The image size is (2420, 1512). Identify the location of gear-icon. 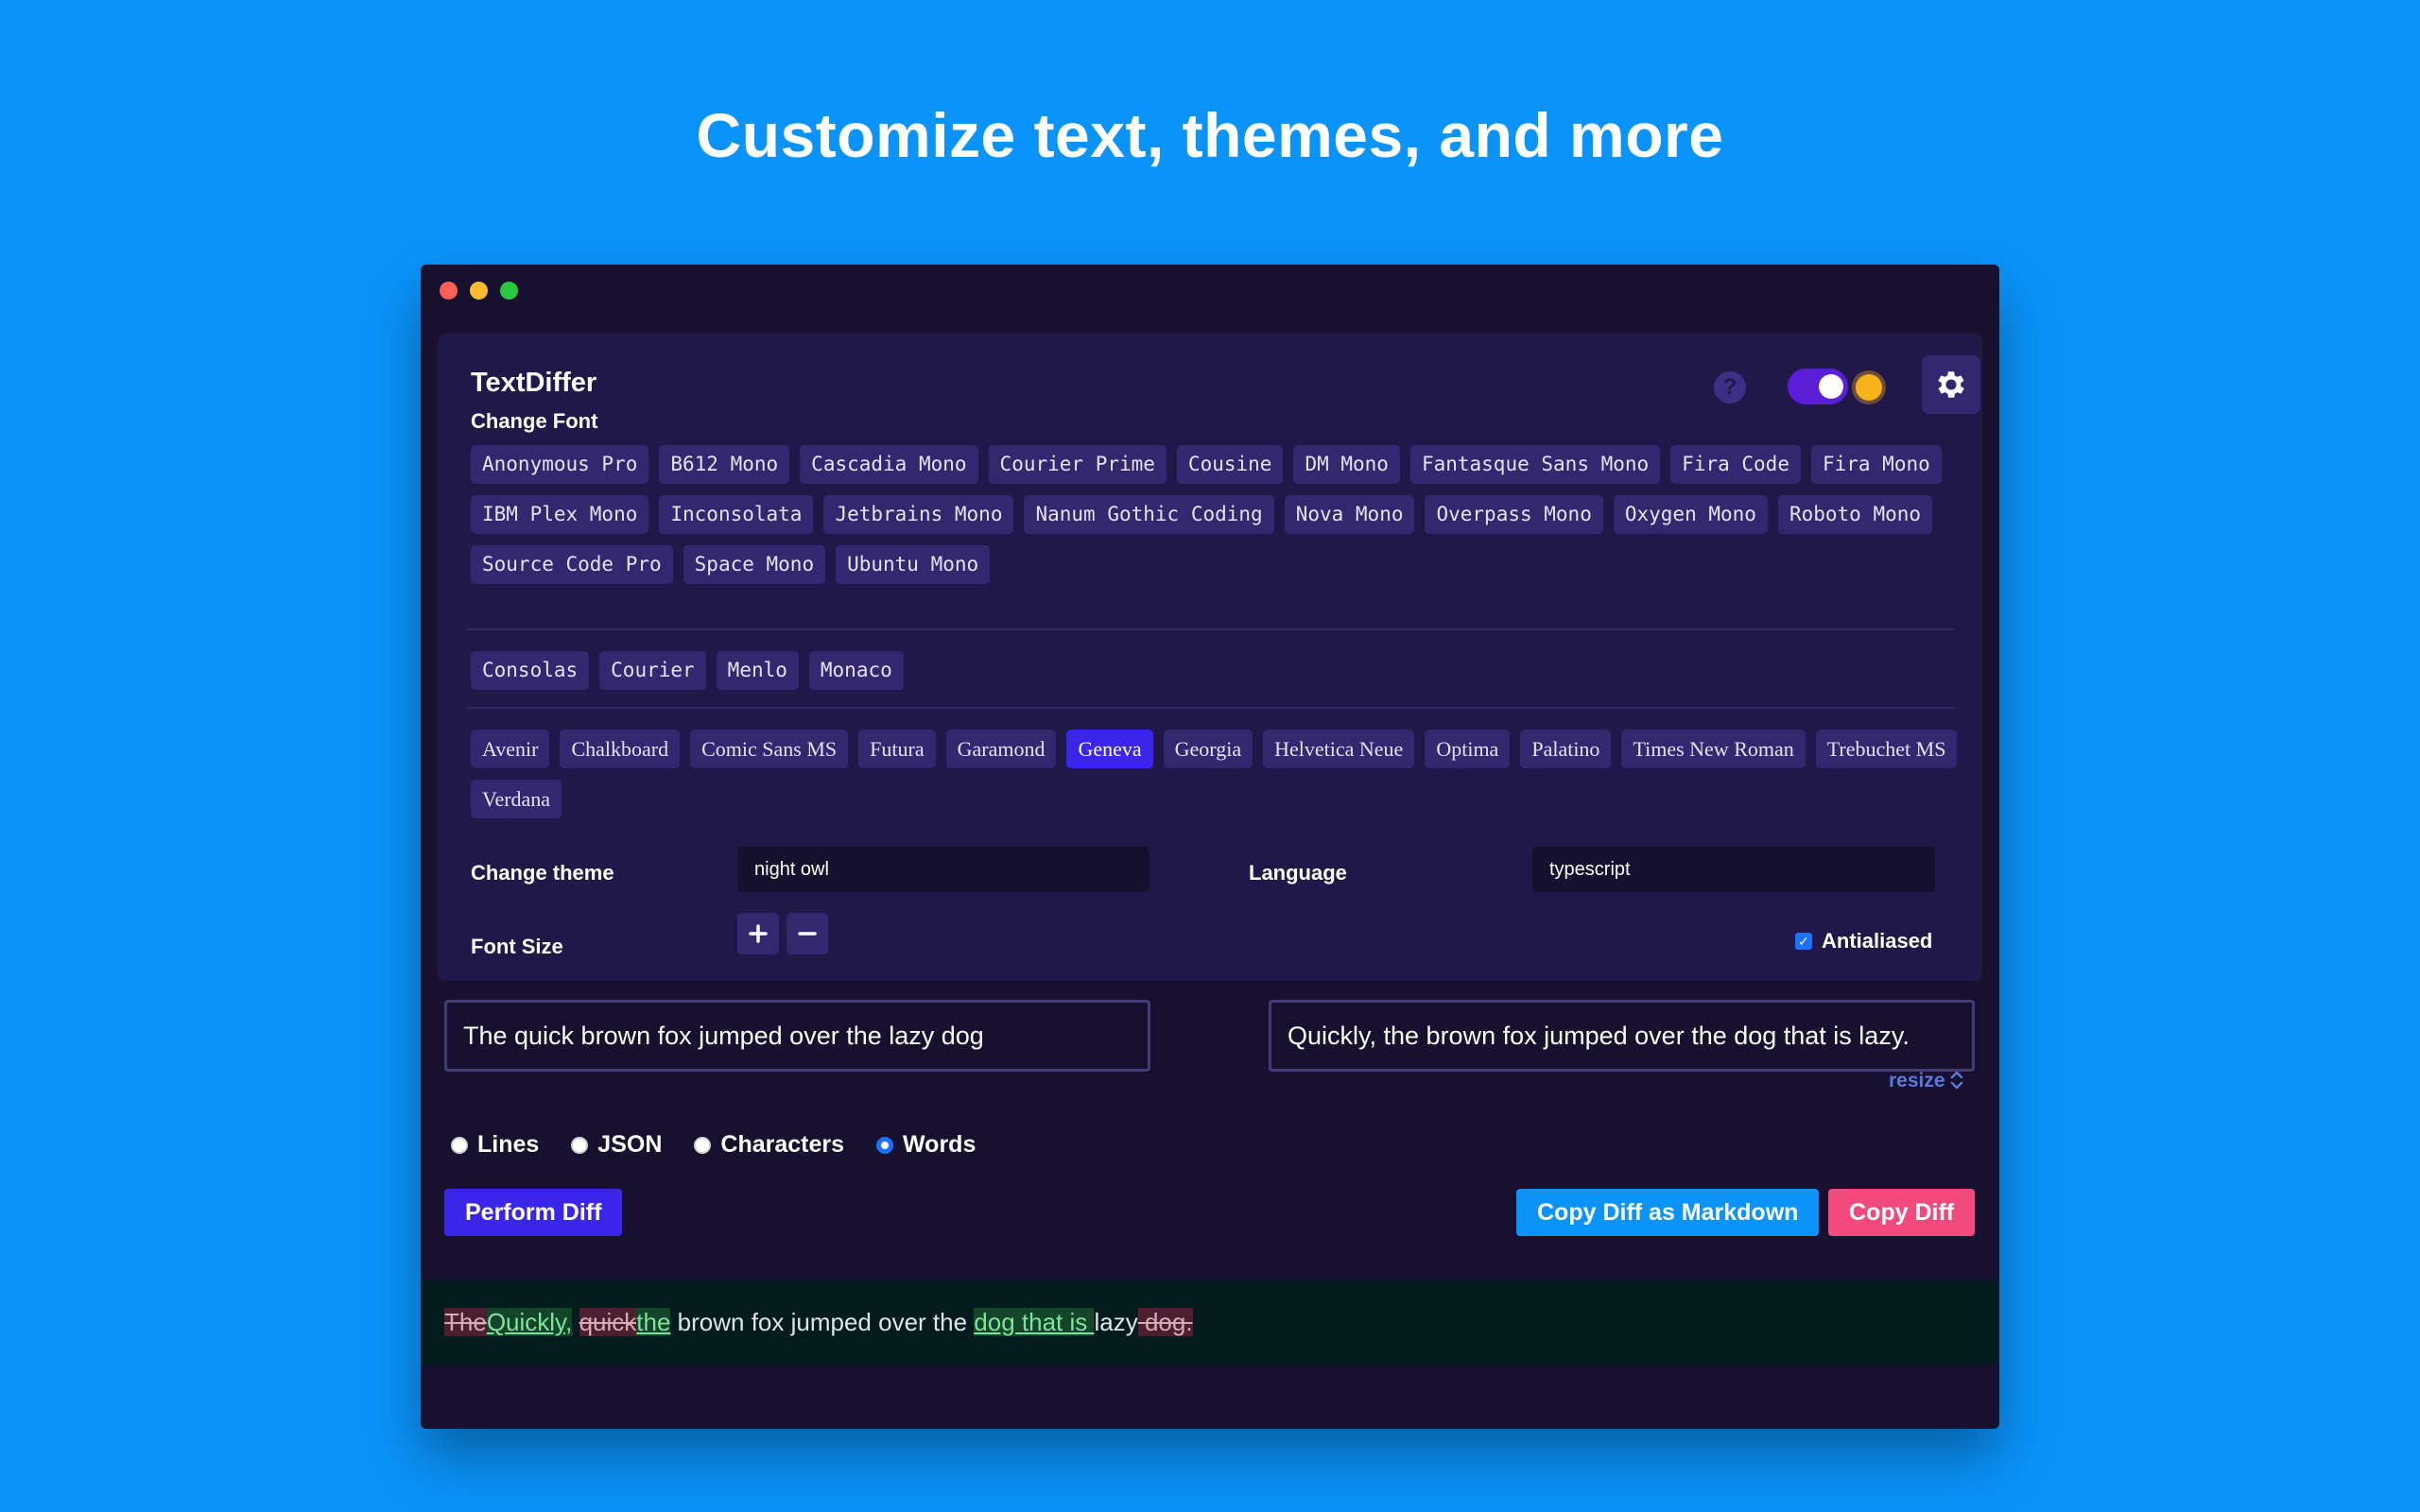
(1951, 384).